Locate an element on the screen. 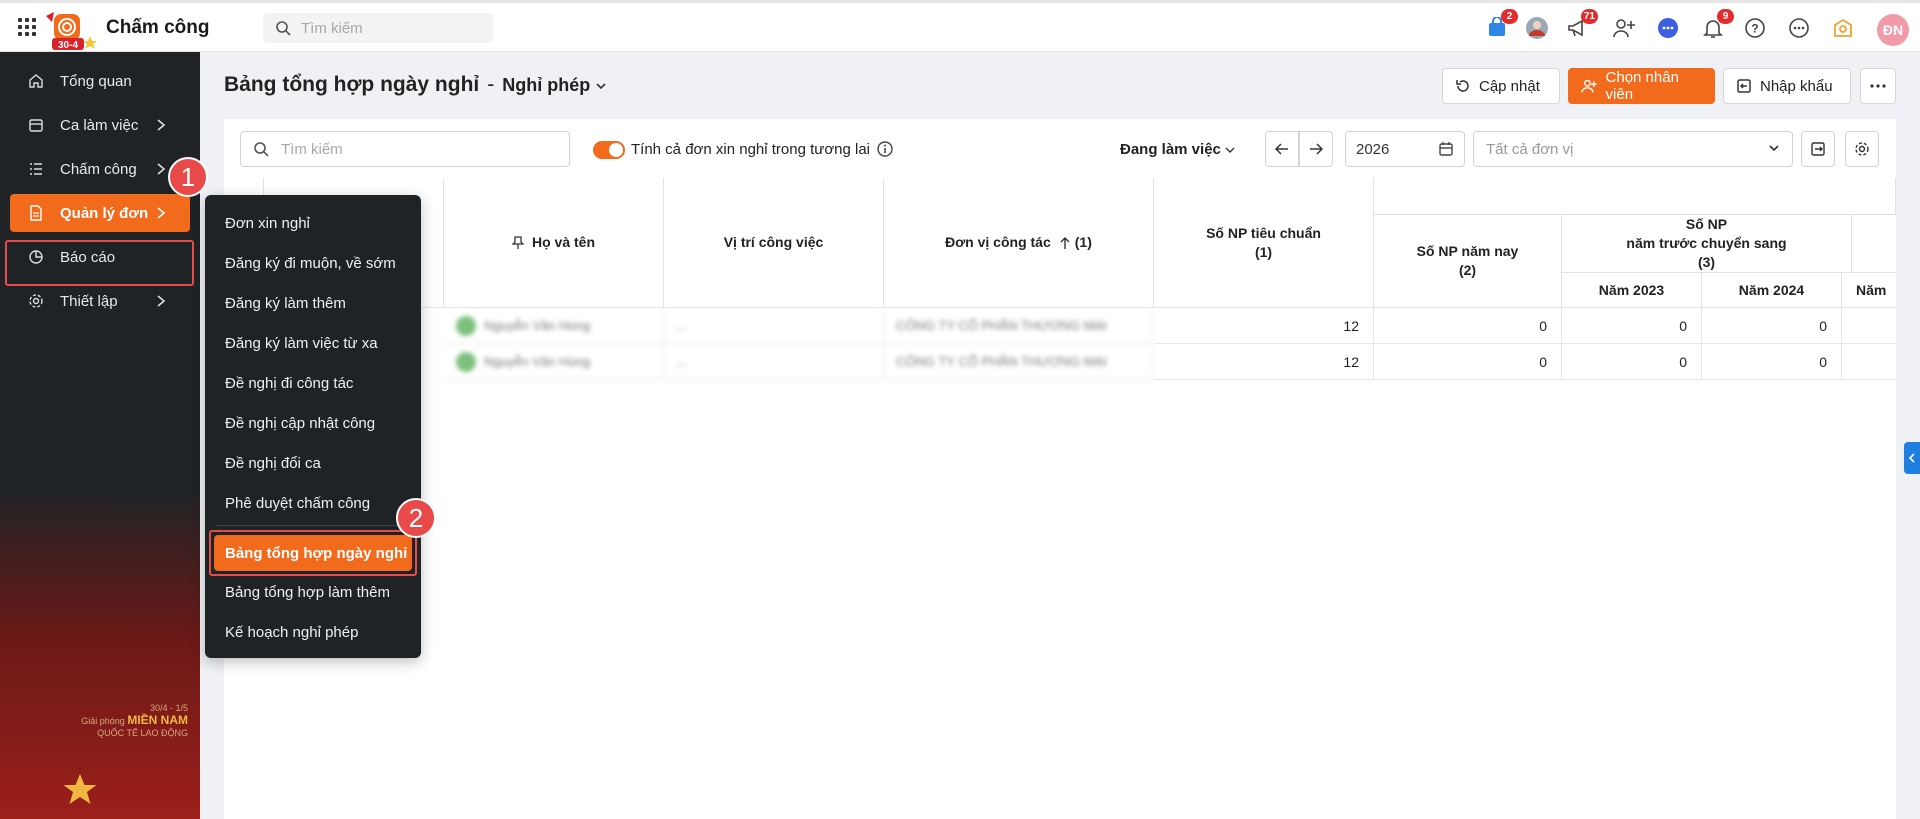  add-user-icon is located at coordinates (1624, 28).